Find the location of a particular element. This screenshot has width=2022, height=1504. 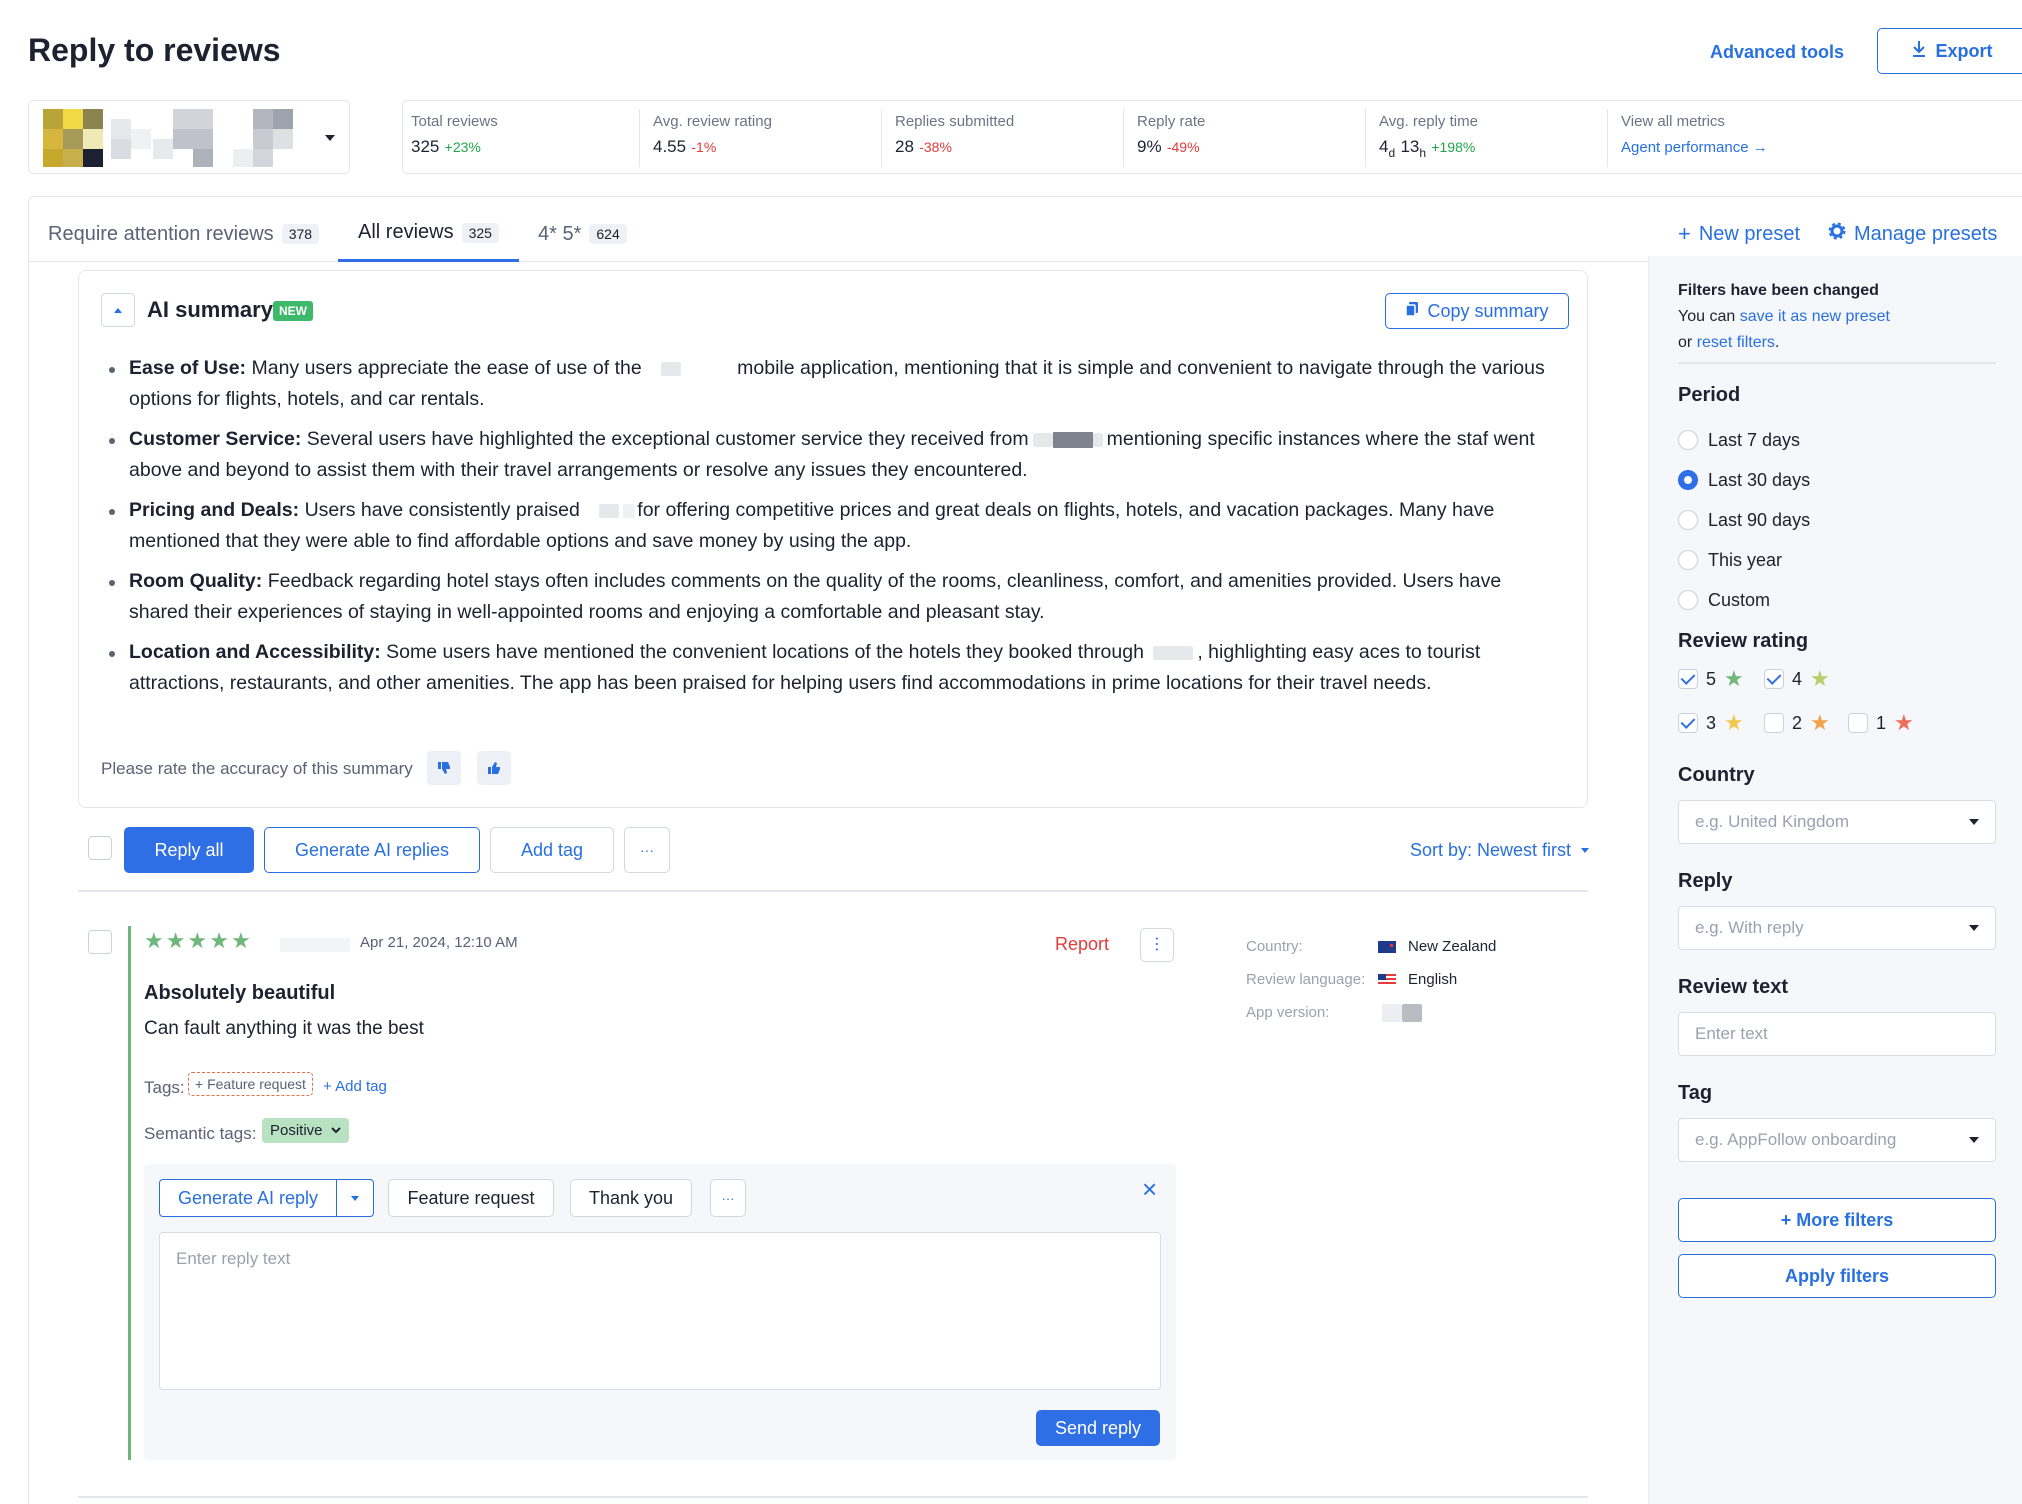

tag-select: e.g. AppFollow onboarding is located at coordinates (1837, 1140).